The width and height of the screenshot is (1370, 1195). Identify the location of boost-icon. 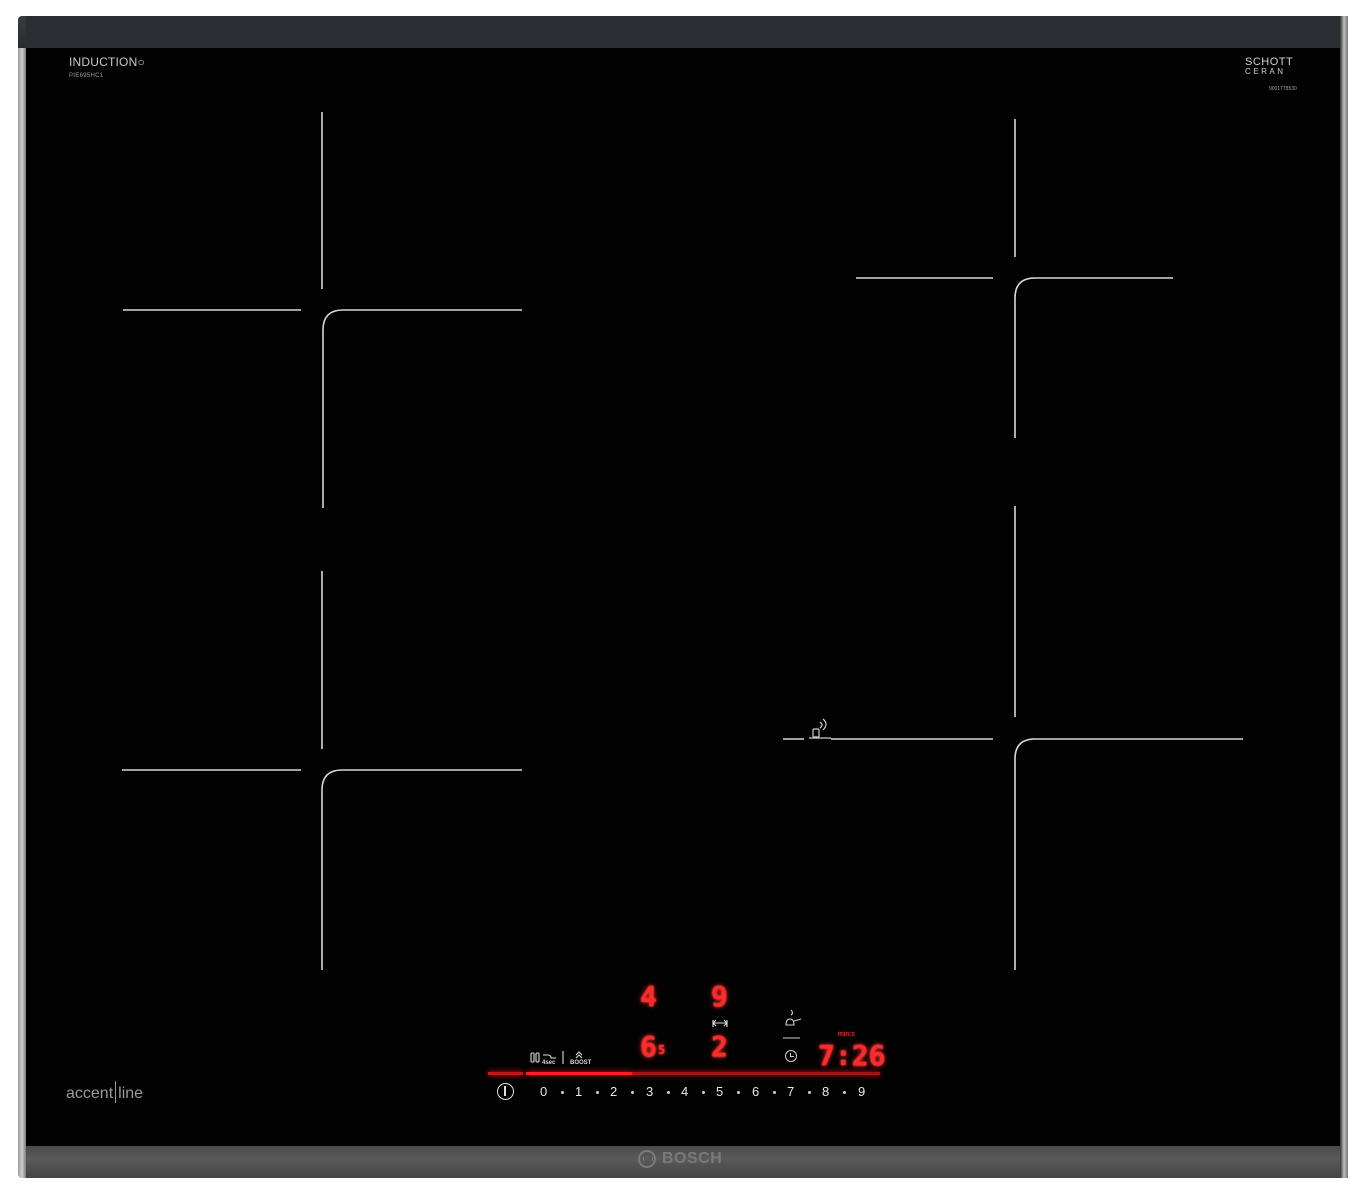
(579, 1055).